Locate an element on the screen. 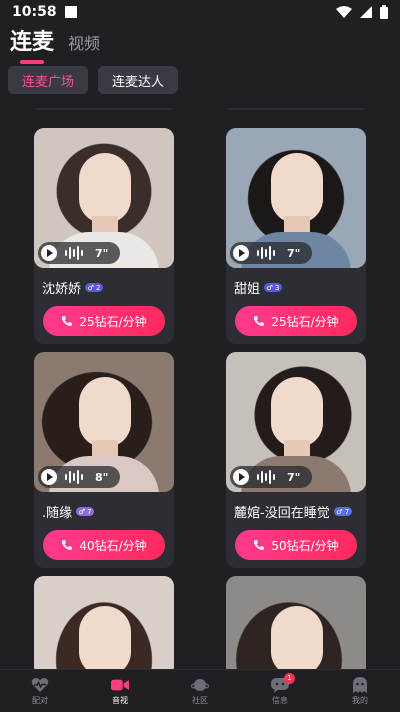  card-partial-top-right is located at coordinates (296, 109).